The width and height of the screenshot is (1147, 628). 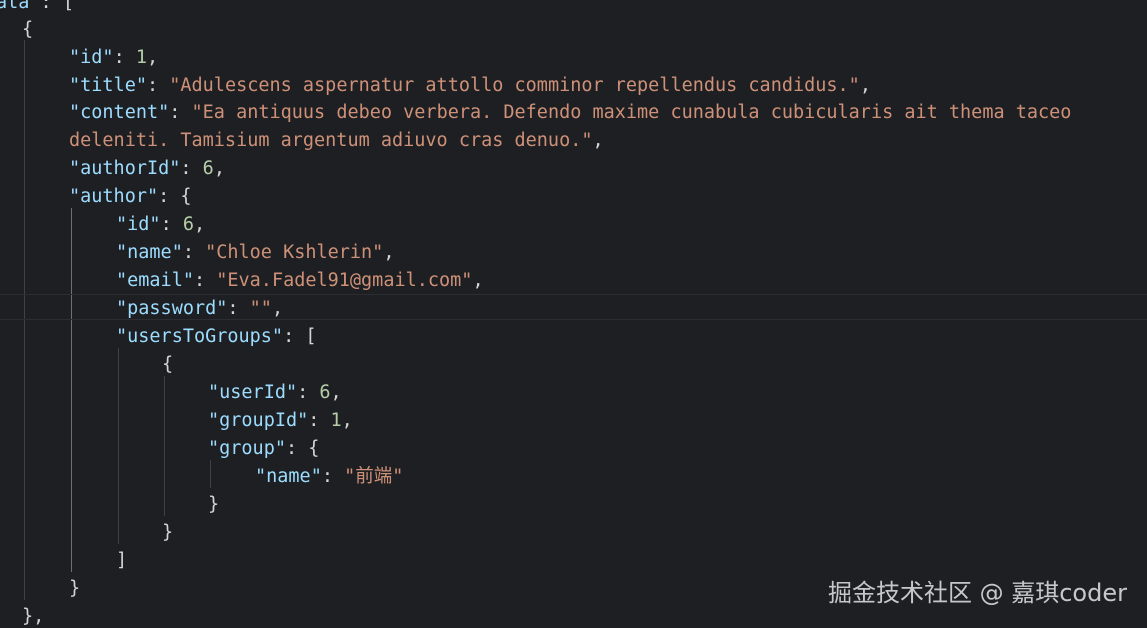 I want to click on code-line: "id": 1,, so click(x=113, y=58).